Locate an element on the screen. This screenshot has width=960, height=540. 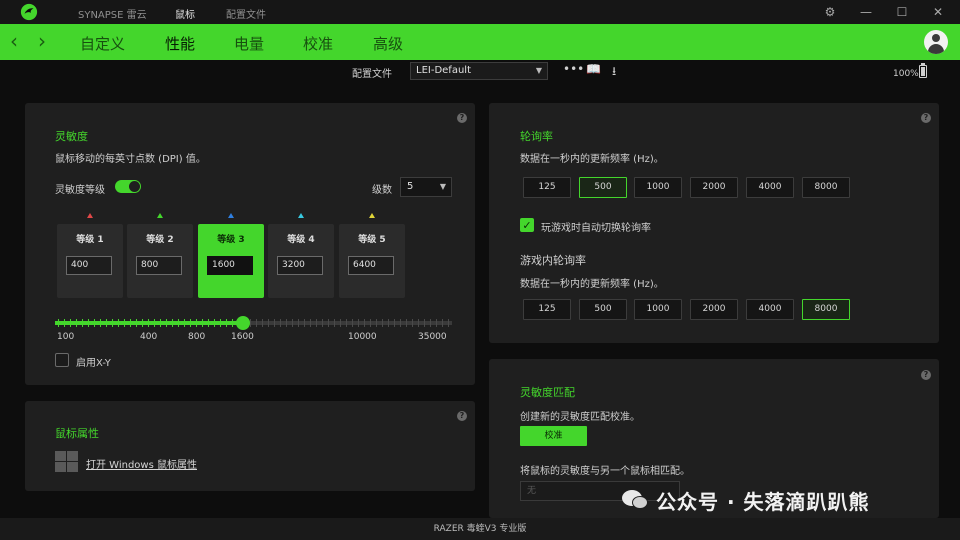
level-card-2: 等级 2 800 is located at coordinates (160, 261).